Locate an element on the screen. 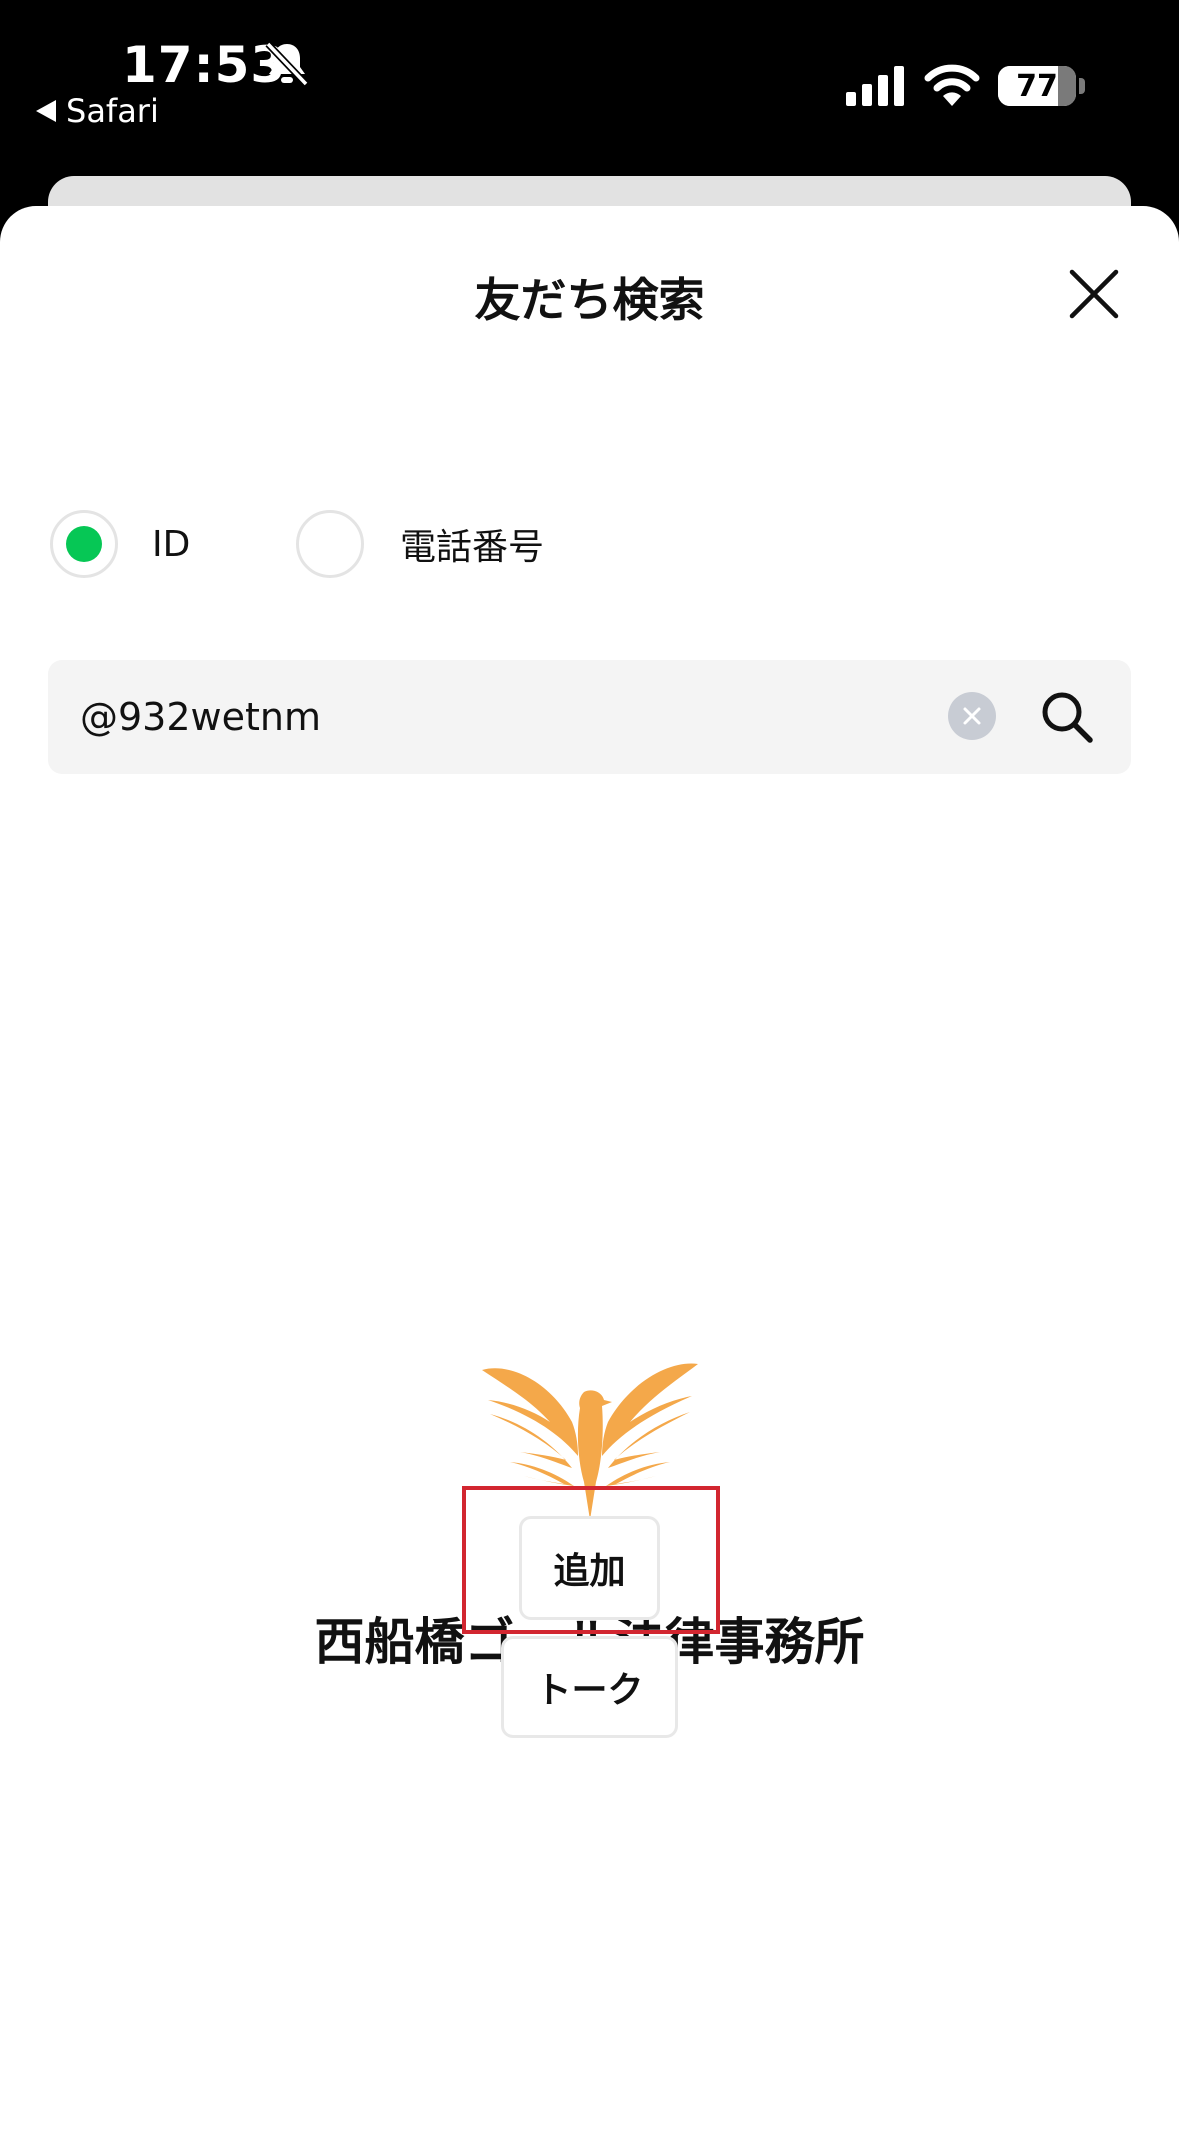 Image resolution: width=1179 pixels, height=2139 pixels. clear-x-glyph is located at coordinates (972, 716).